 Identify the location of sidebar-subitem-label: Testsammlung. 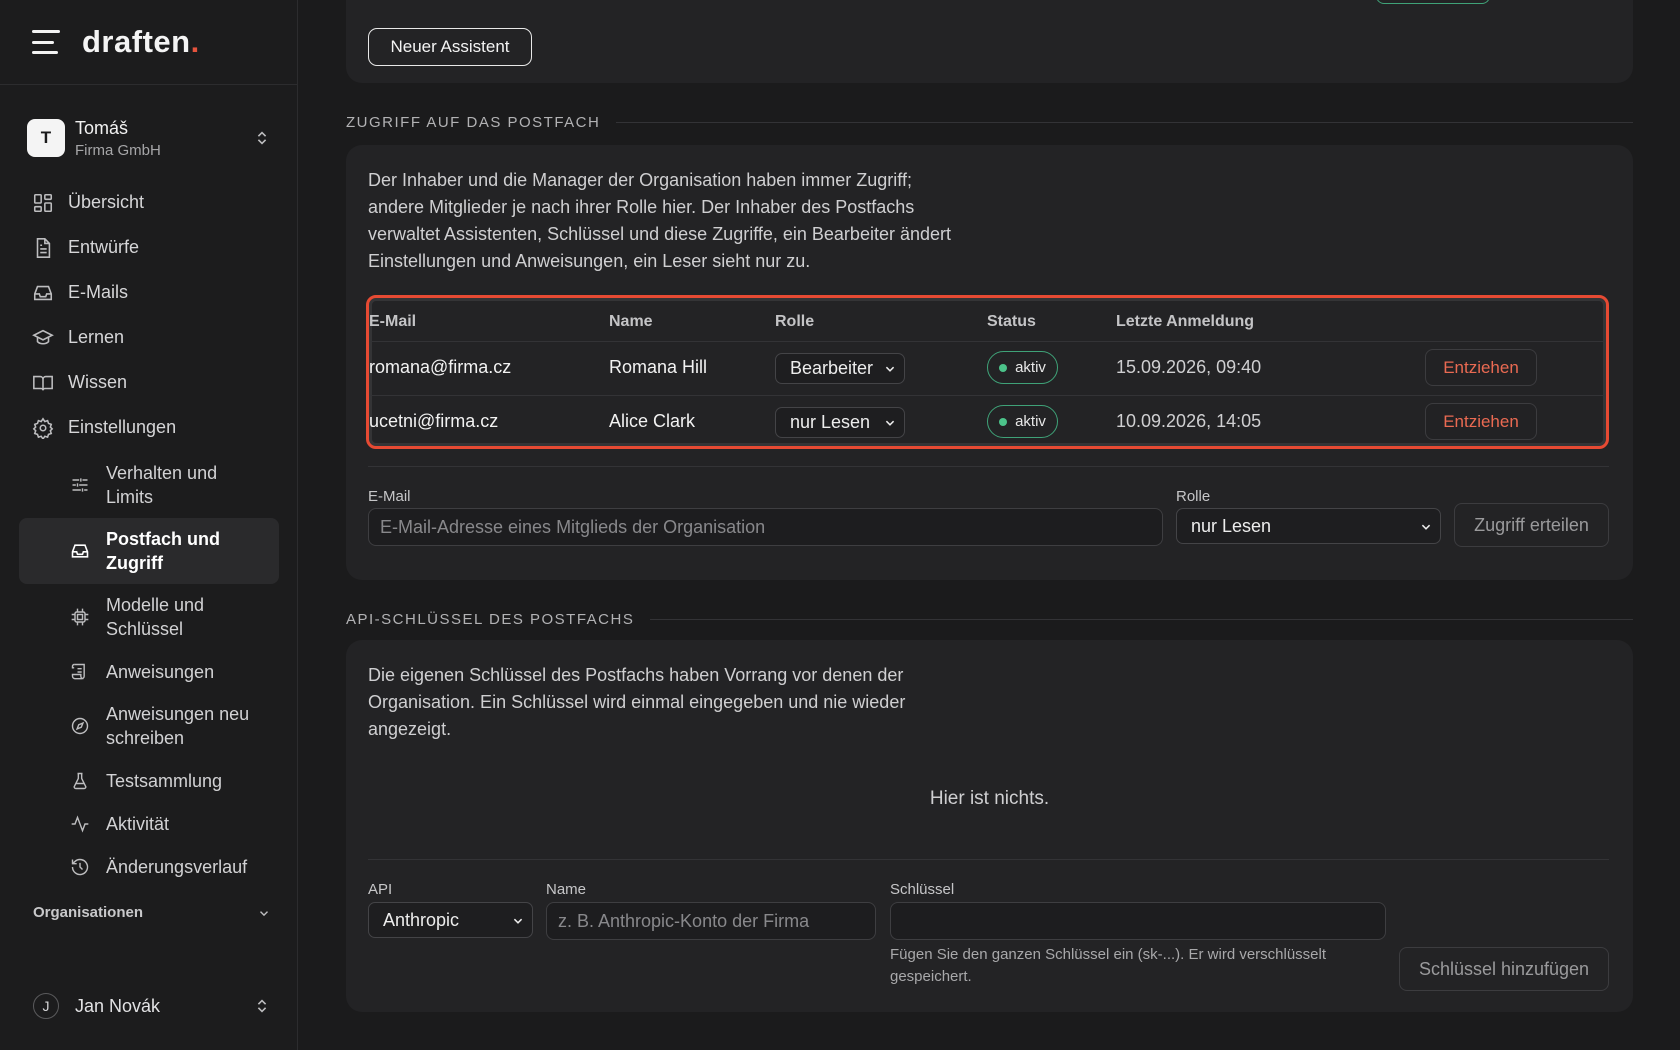
(164, 780).